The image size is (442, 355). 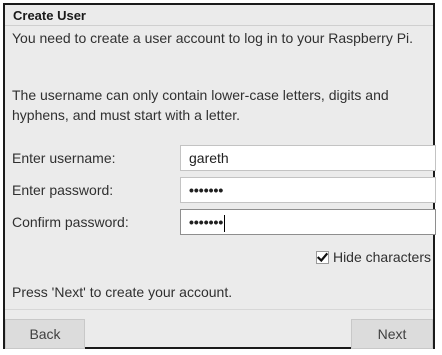 I want to click on back-button: Back, so click(x=45, y=334).